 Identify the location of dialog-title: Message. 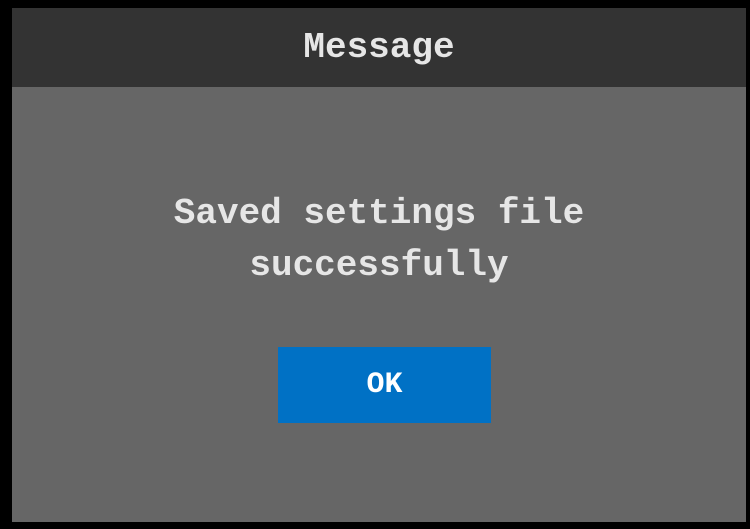
(379, 47).